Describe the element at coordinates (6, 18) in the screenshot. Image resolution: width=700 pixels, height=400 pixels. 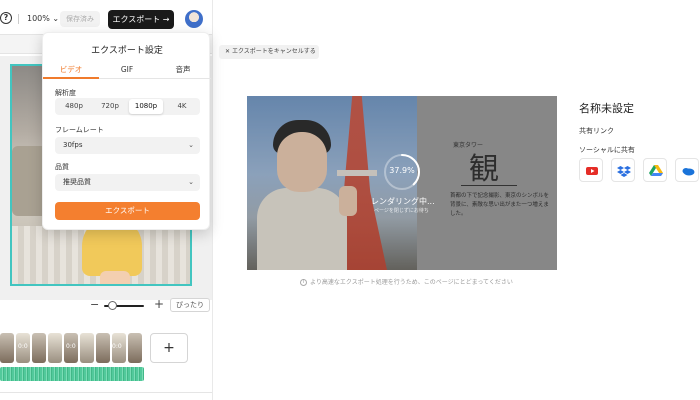
I see `help-icon: ?` at that location.